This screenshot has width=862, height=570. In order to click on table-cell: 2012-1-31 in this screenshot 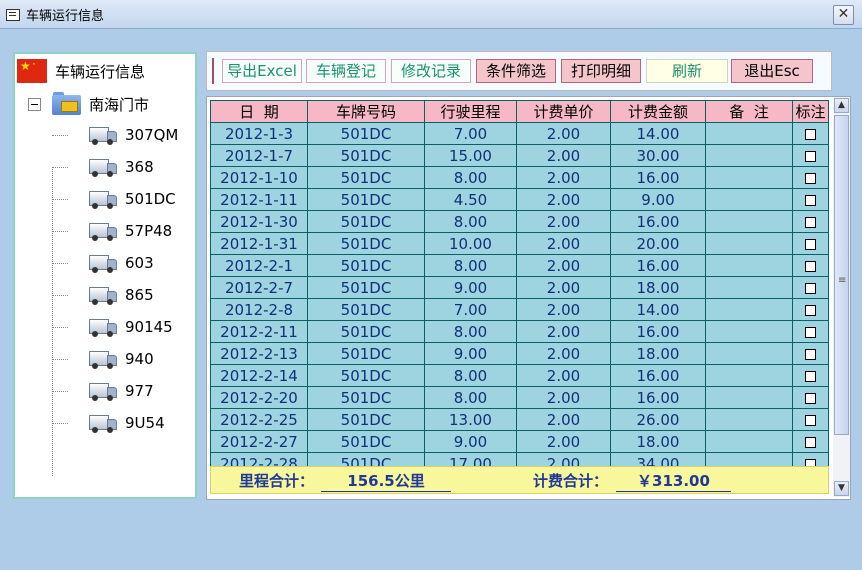, I will do `click(259, 243)`.